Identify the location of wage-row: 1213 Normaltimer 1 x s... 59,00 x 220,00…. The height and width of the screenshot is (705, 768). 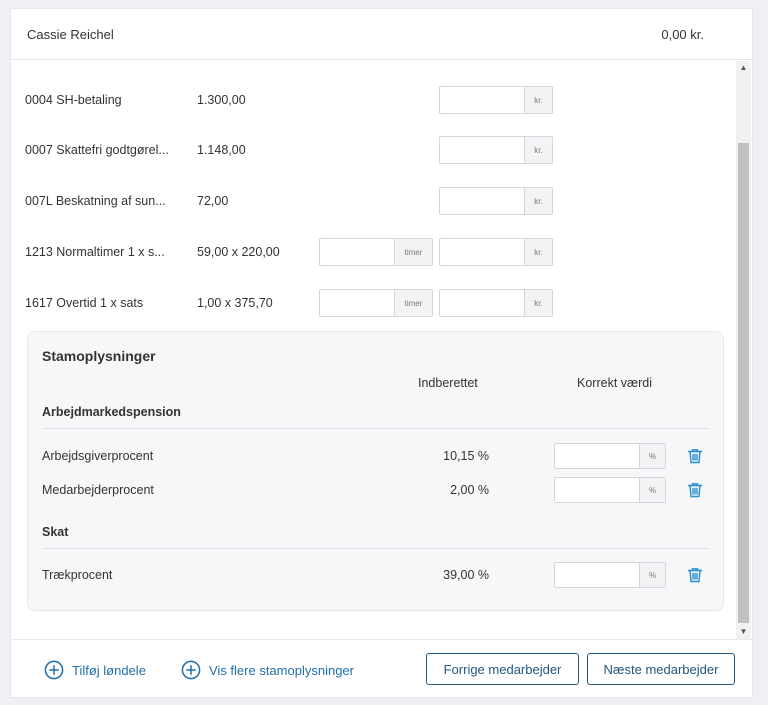
(371, 252).